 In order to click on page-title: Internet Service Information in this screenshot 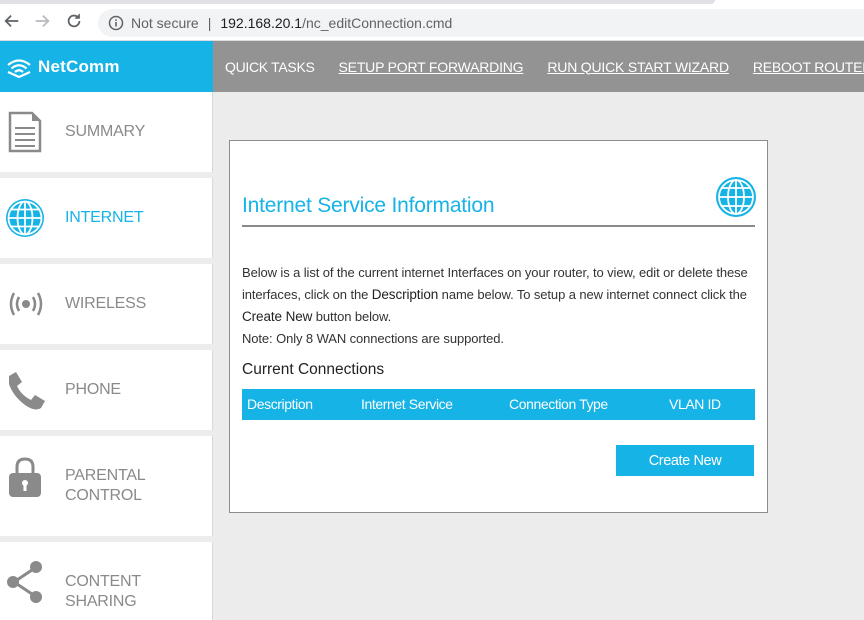, I will do `click(368, 205)`.